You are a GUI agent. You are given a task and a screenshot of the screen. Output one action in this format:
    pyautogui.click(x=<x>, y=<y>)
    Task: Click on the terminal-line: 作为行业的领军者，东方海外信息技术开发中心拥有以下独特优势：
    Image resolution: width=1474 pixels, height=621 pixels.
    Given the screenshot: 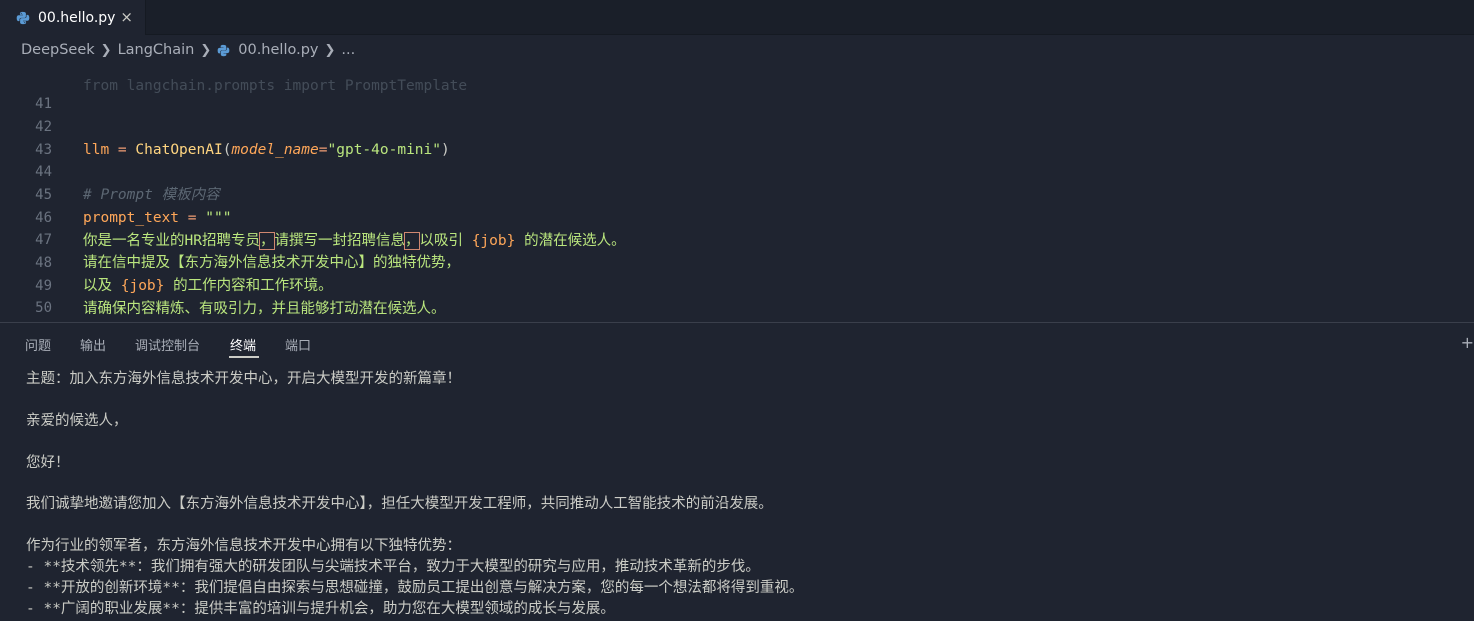 What is the action you would take?
    pyautogui.click(x=243, y=546)
    